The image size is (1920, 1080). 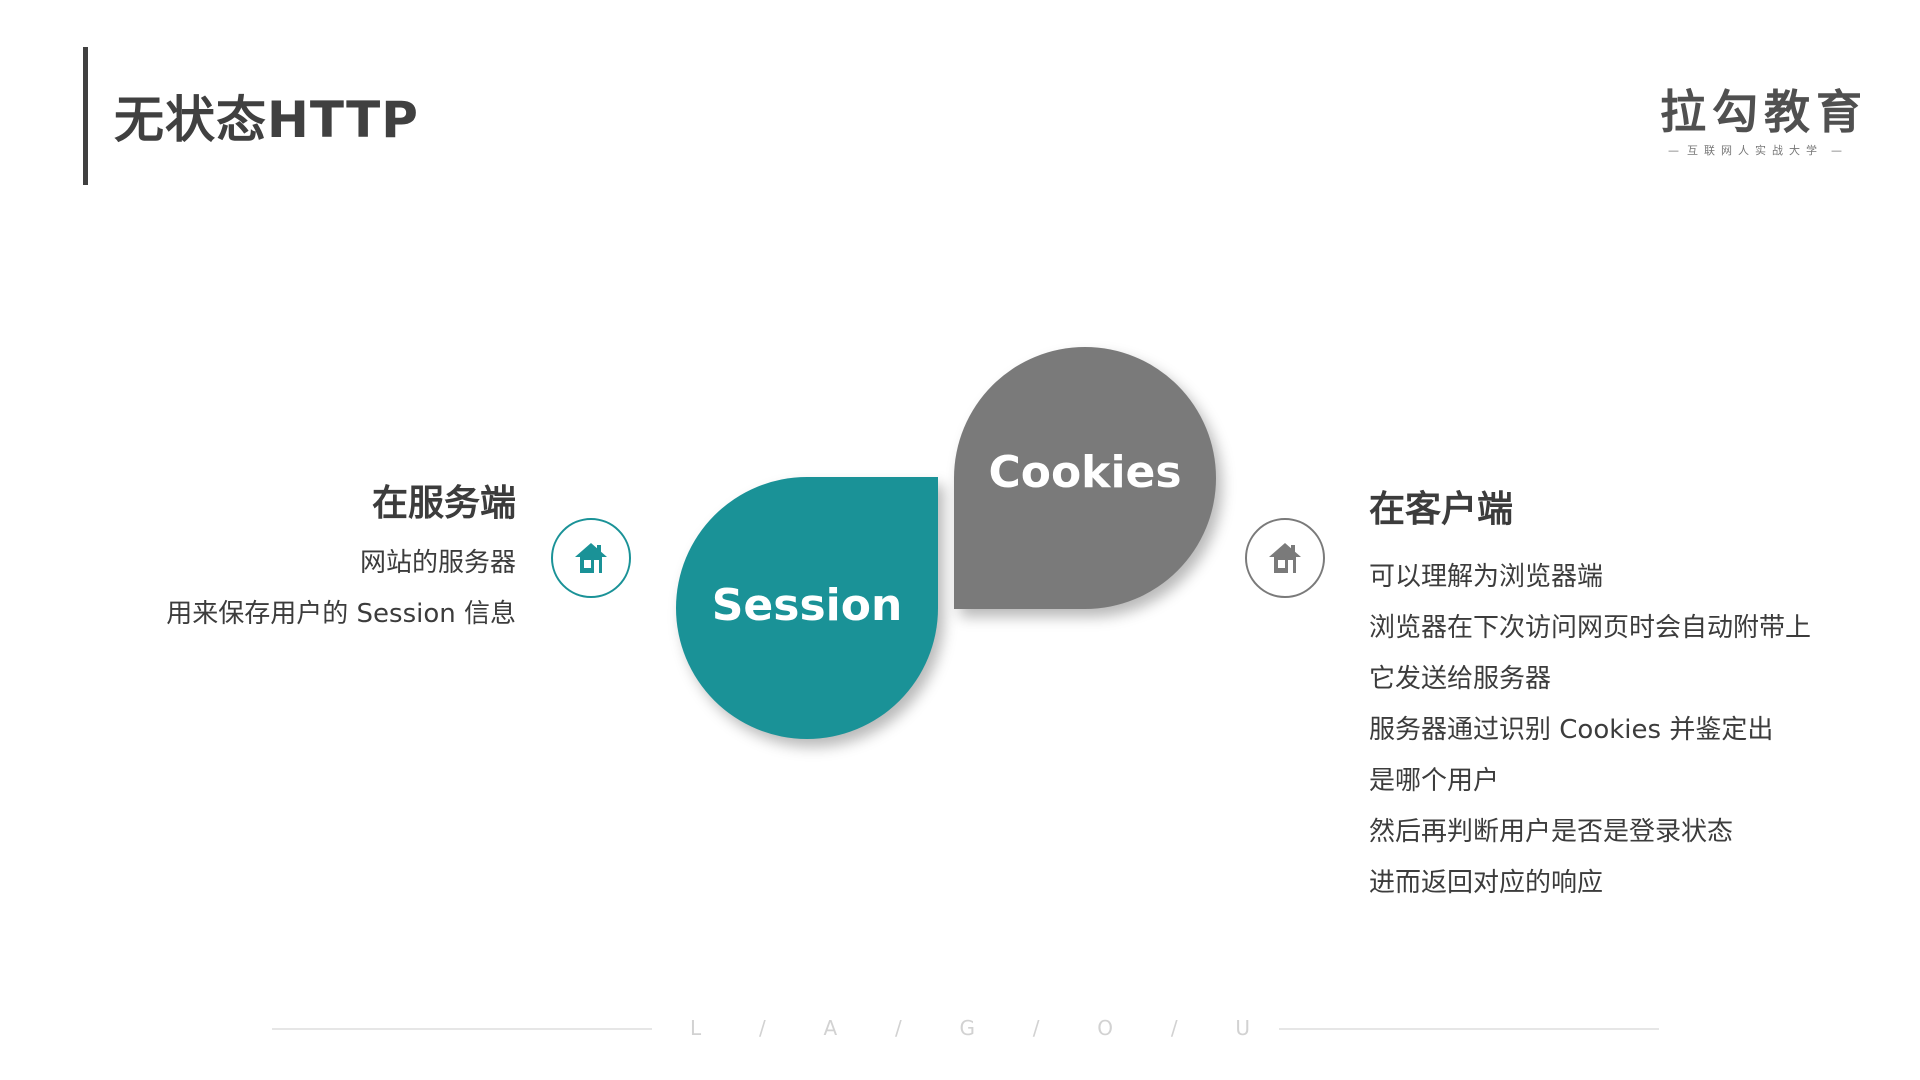 I want to click on client-side-line: 它发送给服务器, so click(x=1460, y=679).